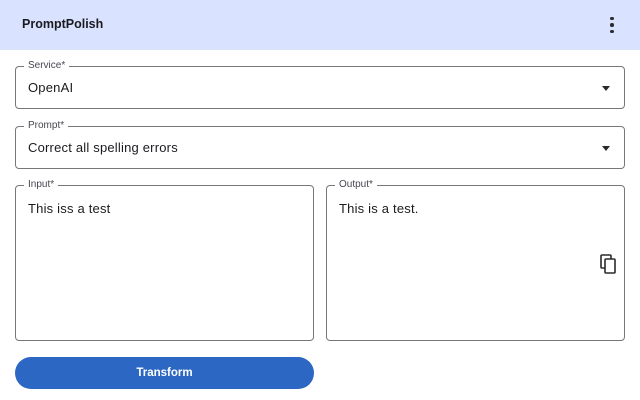 This screenshot has height=400, width=640. Describe the element at coordinates (41, 185) in the screenshot. I see `input-label: Input*` at that location.